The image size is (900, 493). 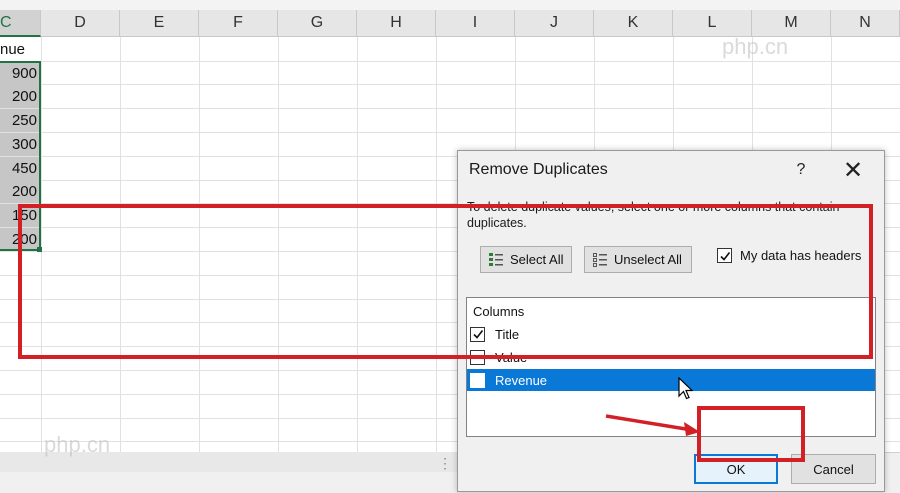 I want to click on help-button: ?, so click(x=801, y=170).